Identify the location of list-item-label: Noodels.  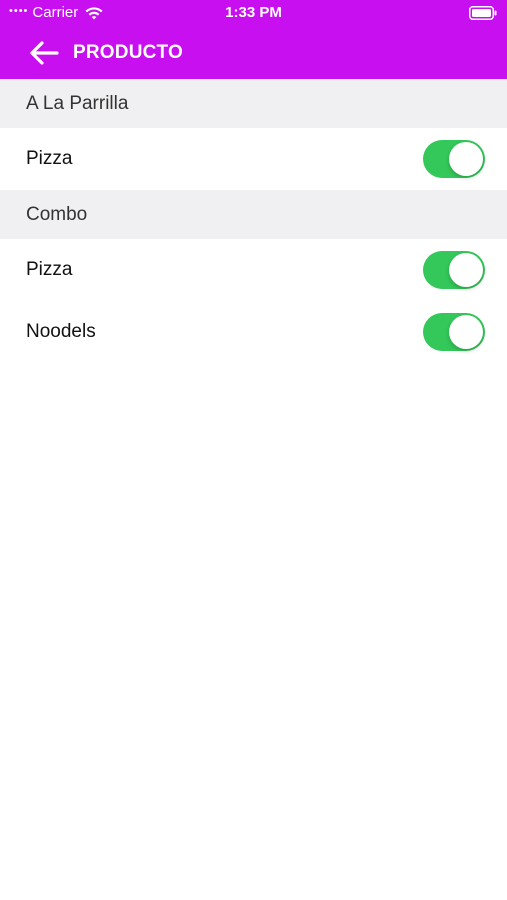
(61, 331).